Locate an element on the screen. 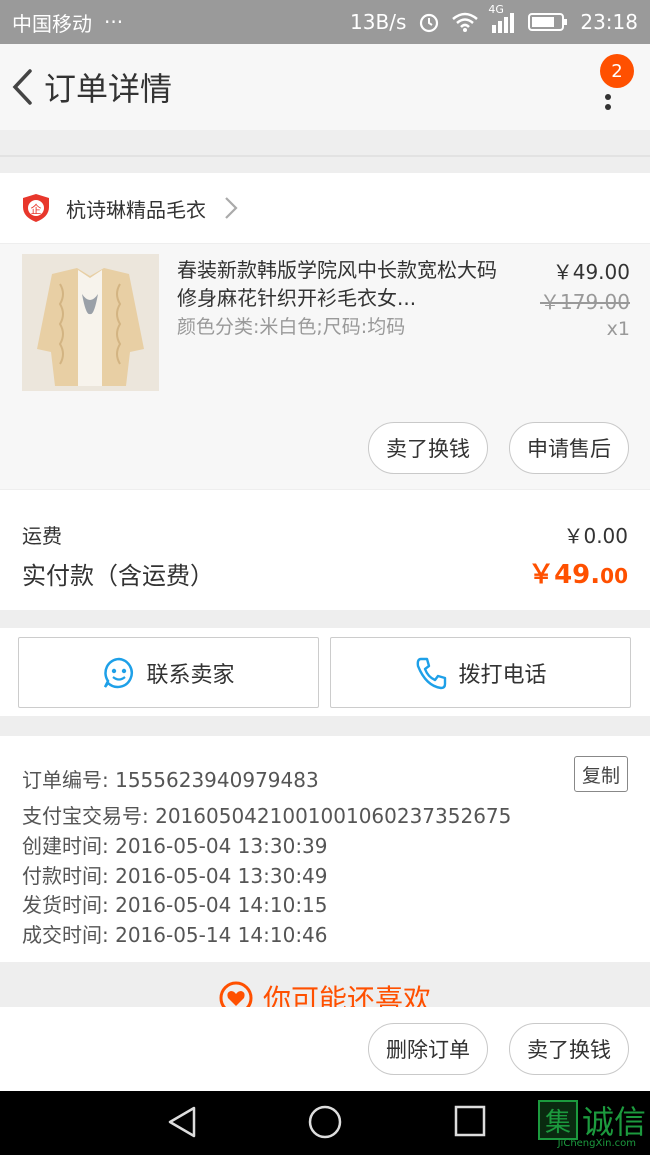 The width and height of the screenshot is (650, 1155). home-circle-icon is located at coordinates (325, 1122).